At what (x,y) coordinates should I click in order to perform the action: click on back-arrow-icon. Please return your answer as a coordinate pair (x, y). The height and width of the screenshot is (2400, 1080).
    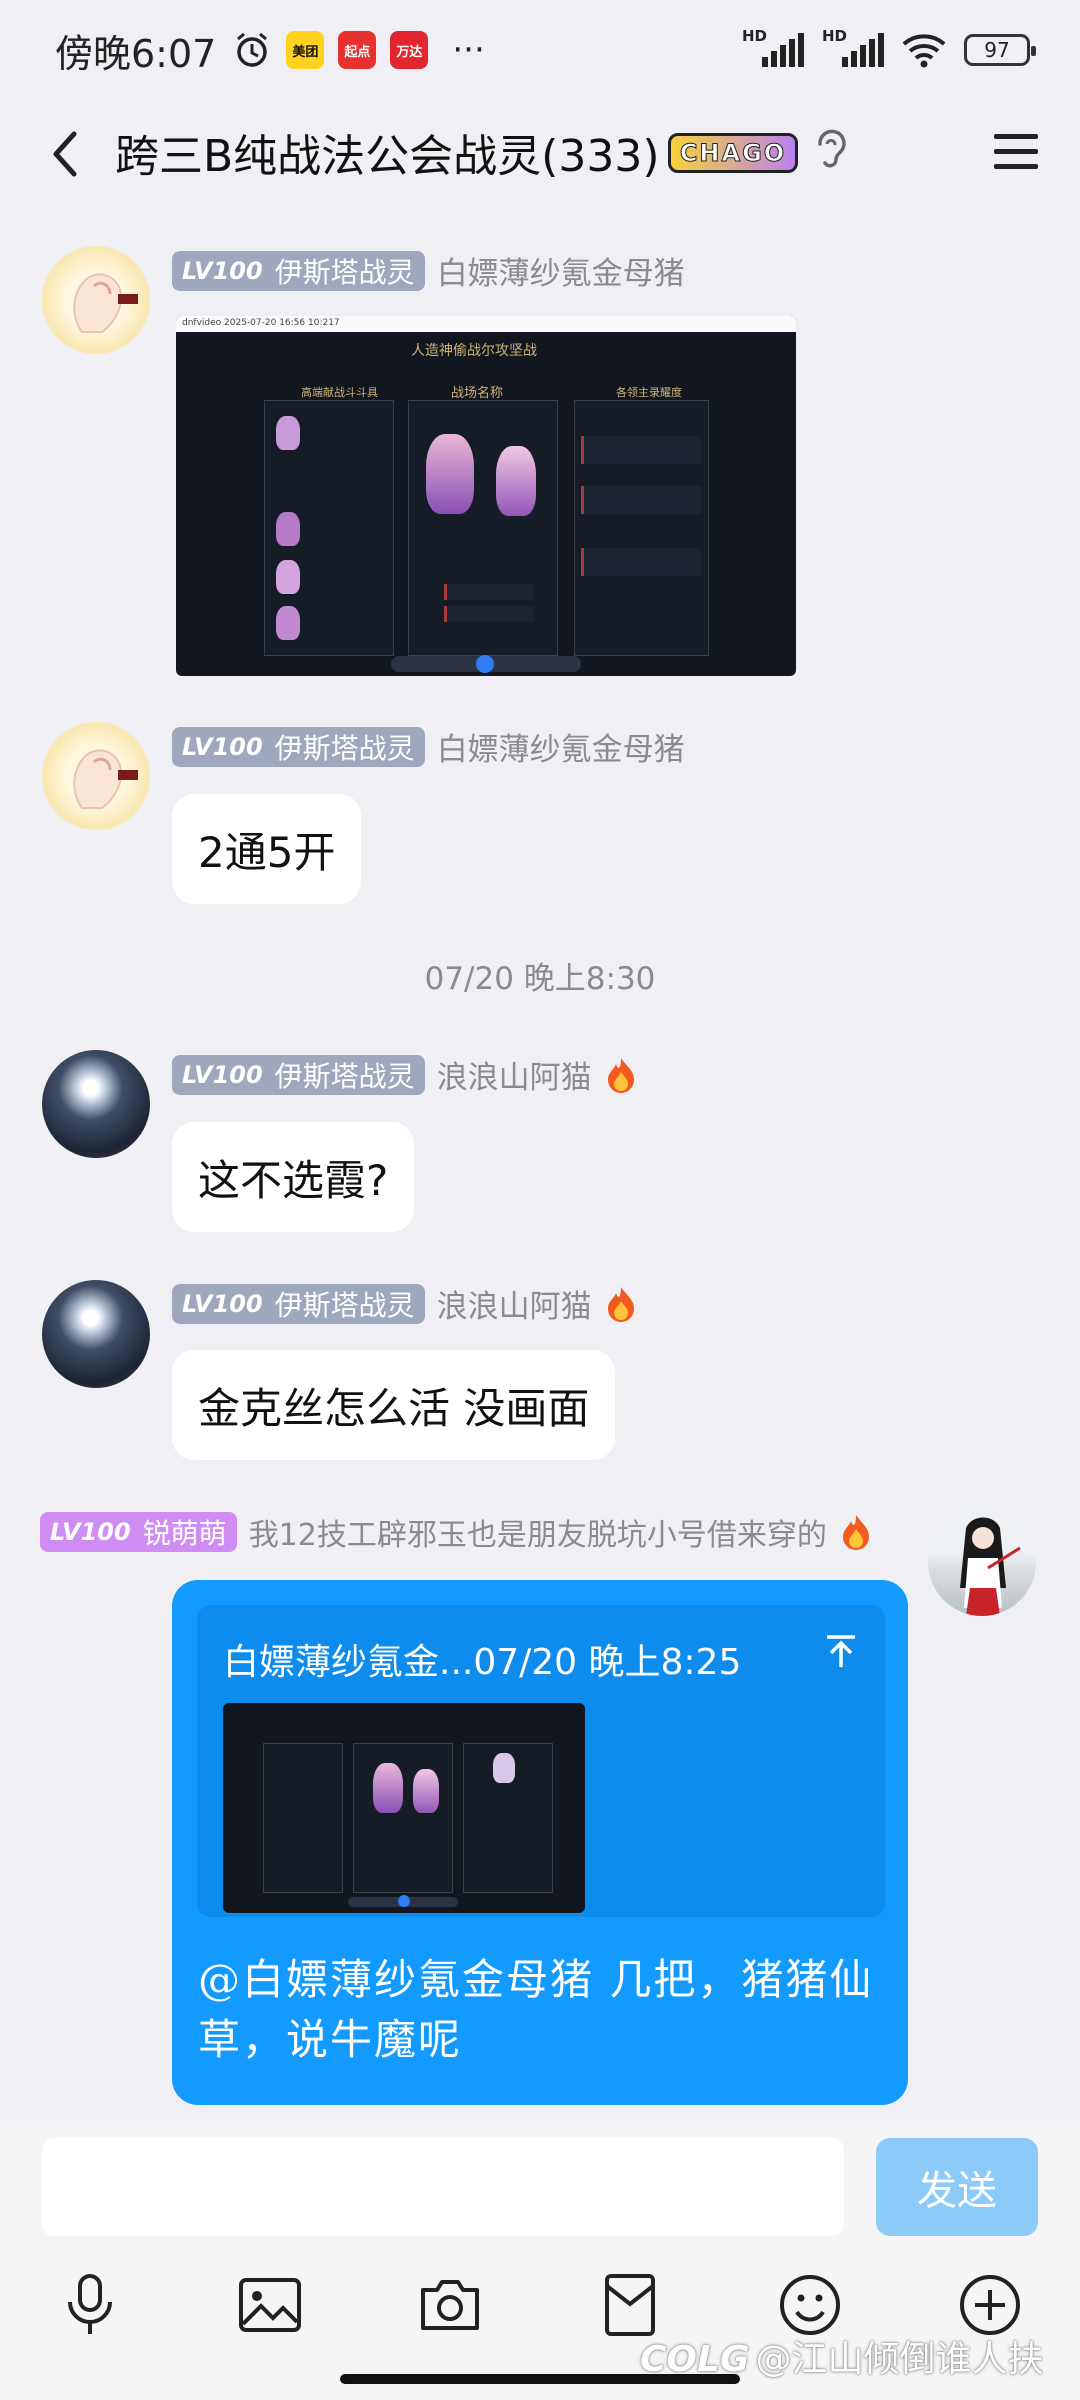
    Looking at the image, I should click on (68, 154).